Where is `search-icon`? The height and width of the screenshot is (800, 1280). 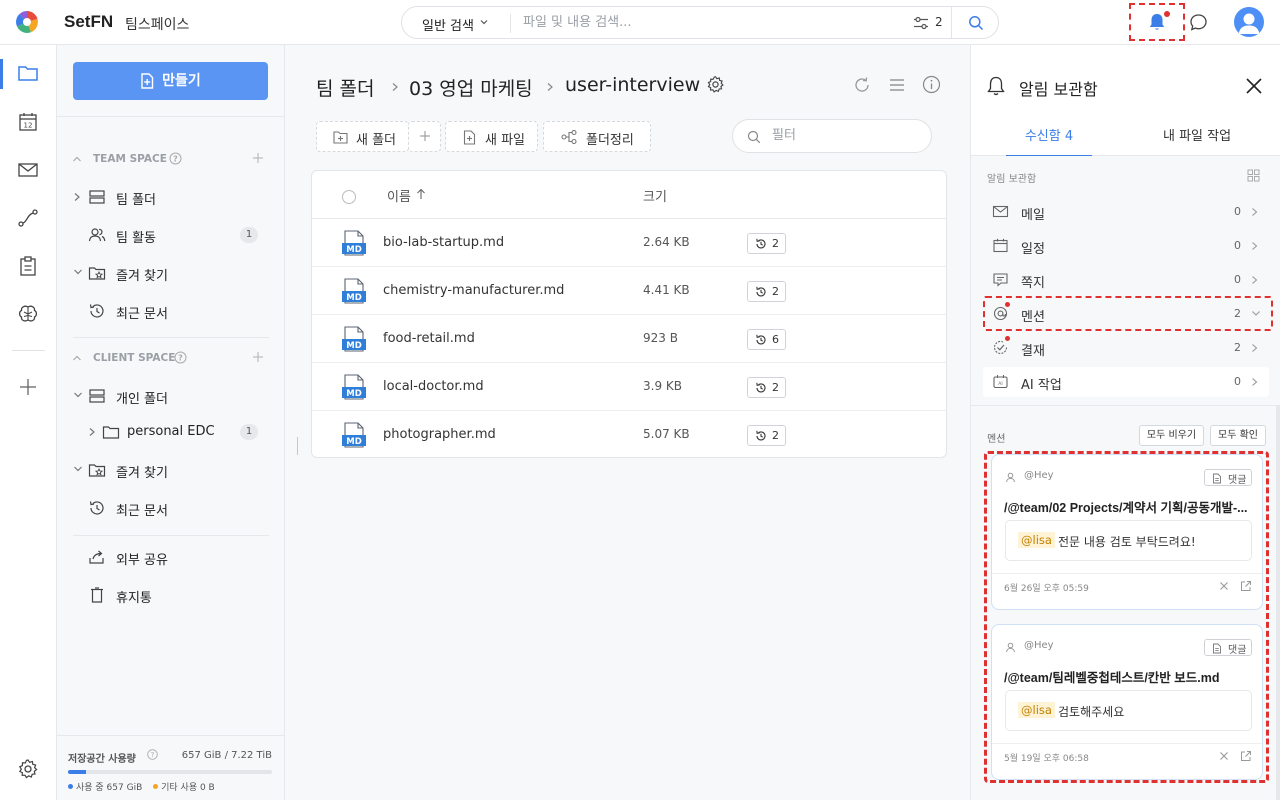
search-icon is located at coordinates (976, 23).